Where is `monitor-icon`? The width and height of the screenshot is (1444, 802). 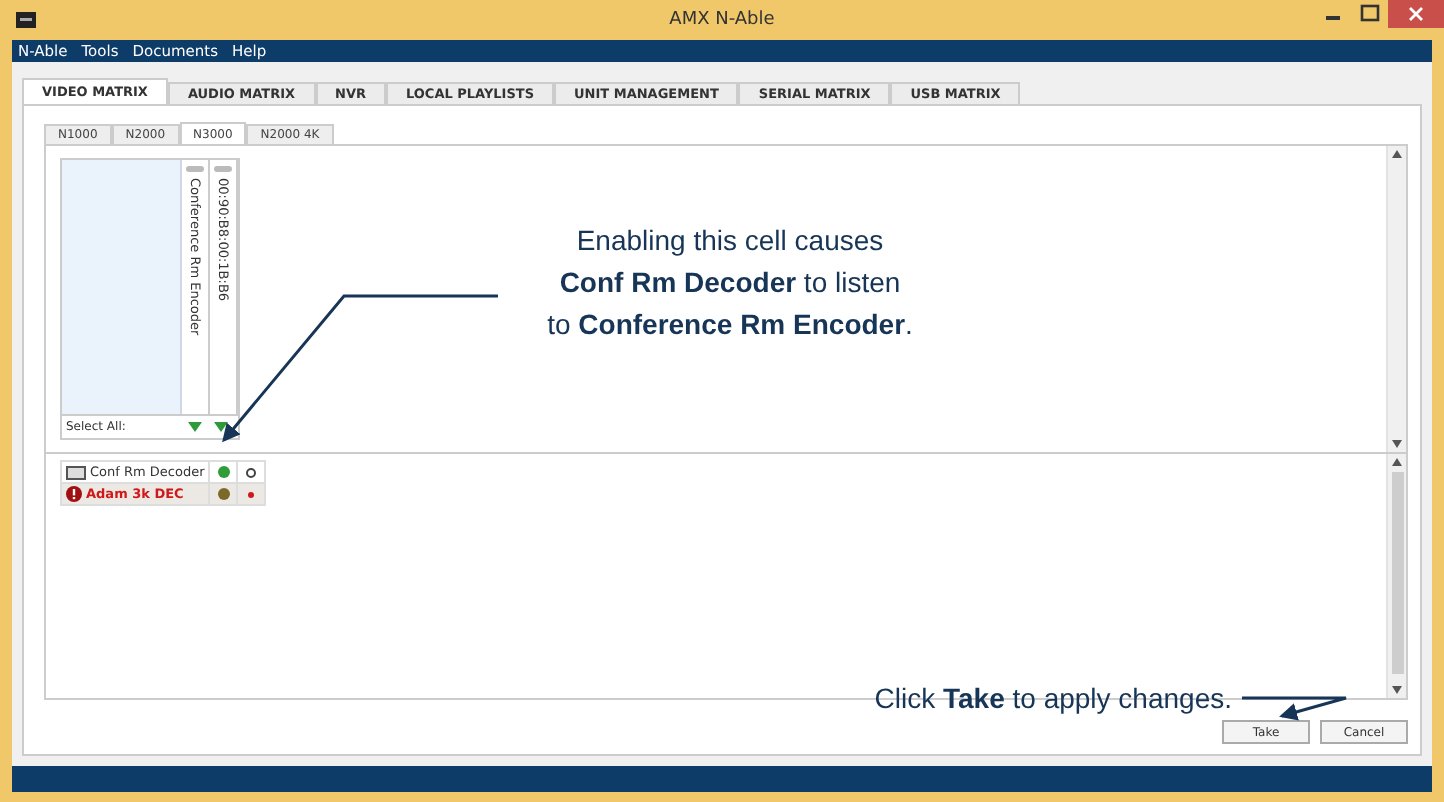 monitor-icon is located at coordinates (76, 472).